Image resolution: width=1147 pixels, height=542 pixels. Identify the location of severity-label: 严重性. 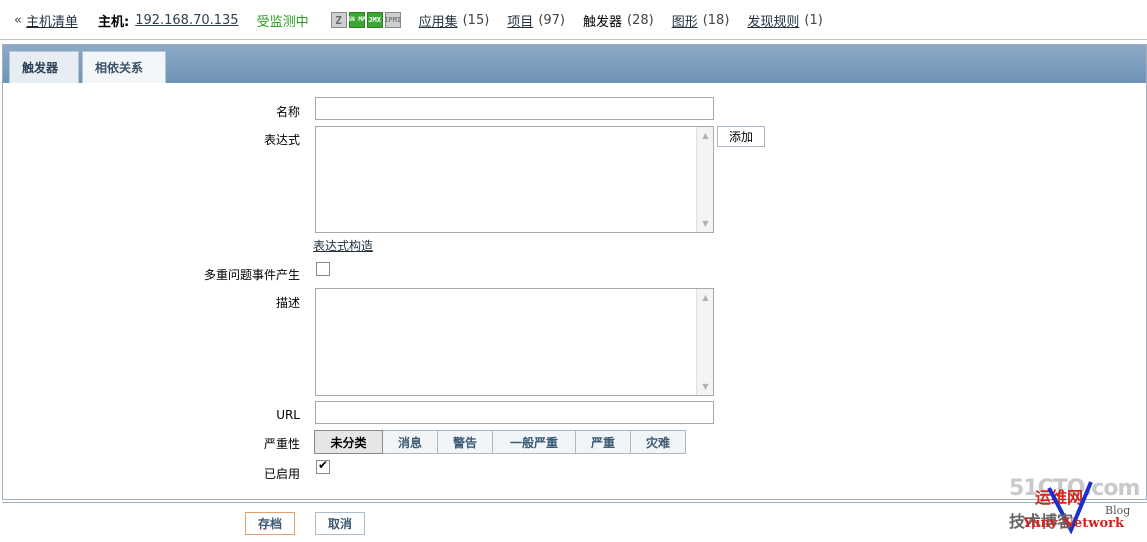
(281, 444).